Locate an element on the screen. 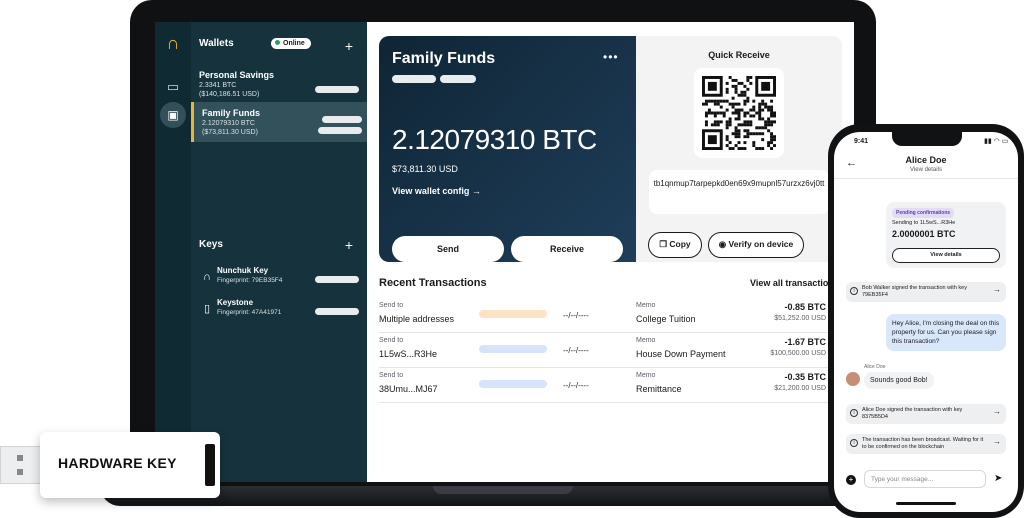  quick-receive-title: Quick Receive is located at coordinates (739, 55).